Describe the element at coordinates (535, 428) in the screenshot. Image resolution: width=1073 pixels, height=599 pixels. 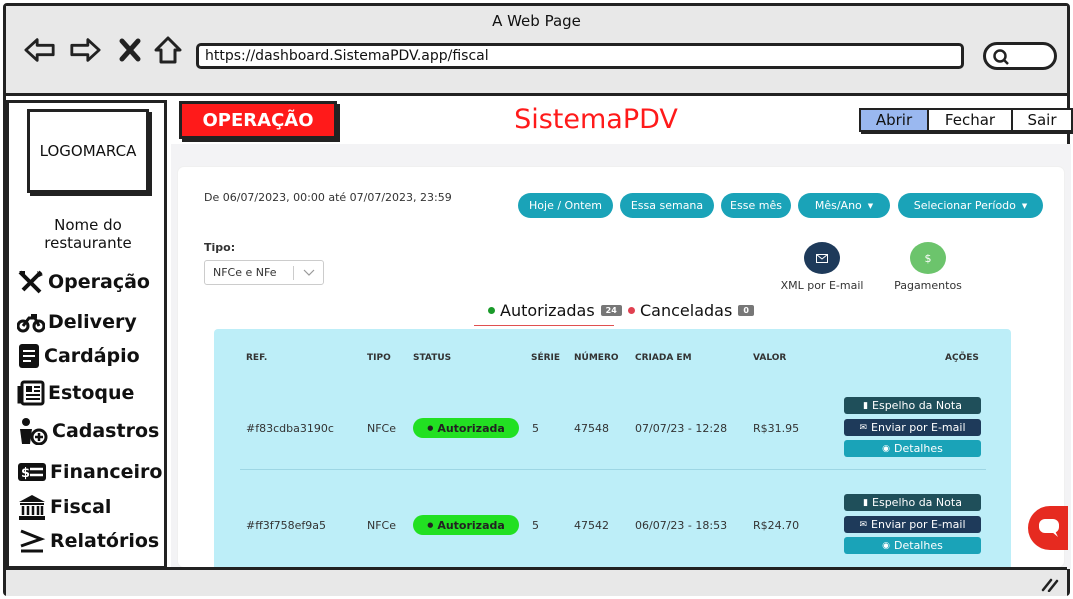
I see `serie-cell: 5` at that location.